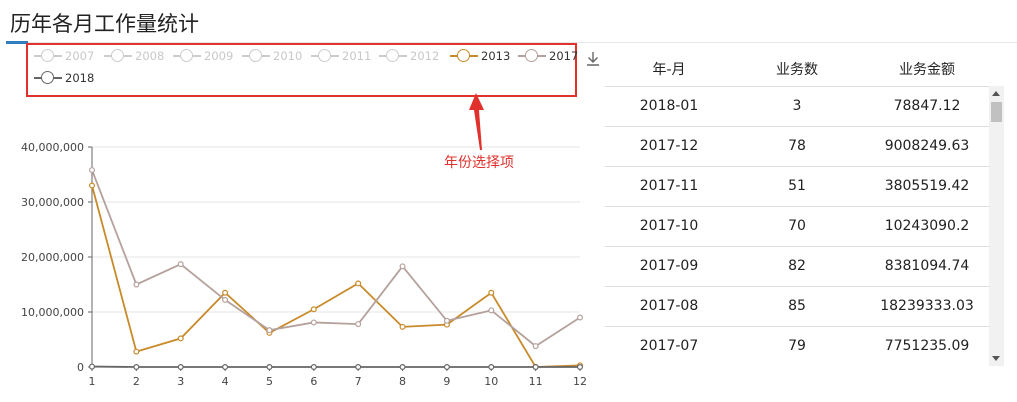 The width and height of the screenshot is (1017, 402). I want to click on cell-amount: 3805519.42, so click(927, 186).